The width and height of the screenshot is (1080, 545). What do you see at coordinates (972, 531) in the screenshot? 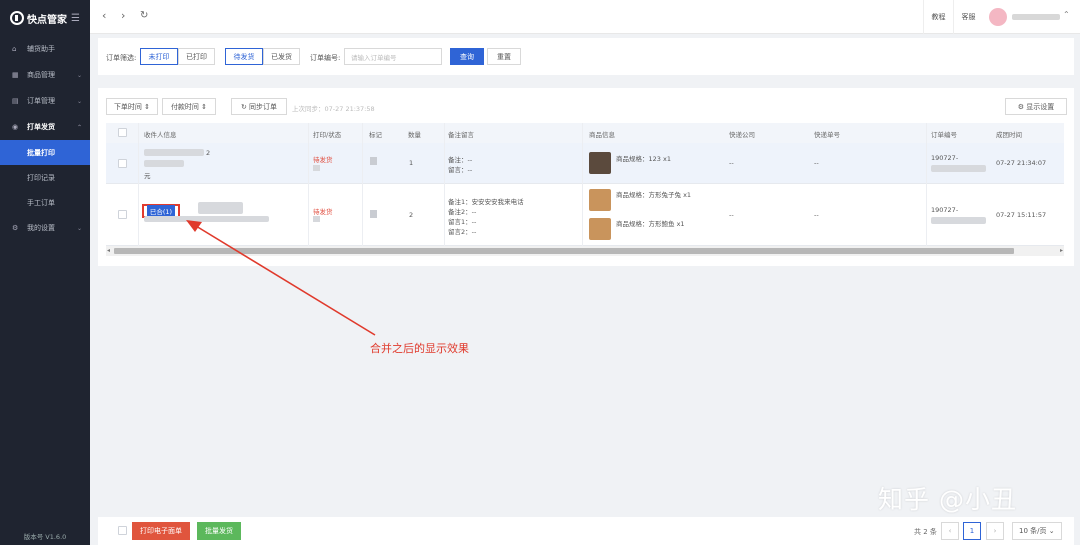
I see `page-number: 1` at bounding box center [972, 531].